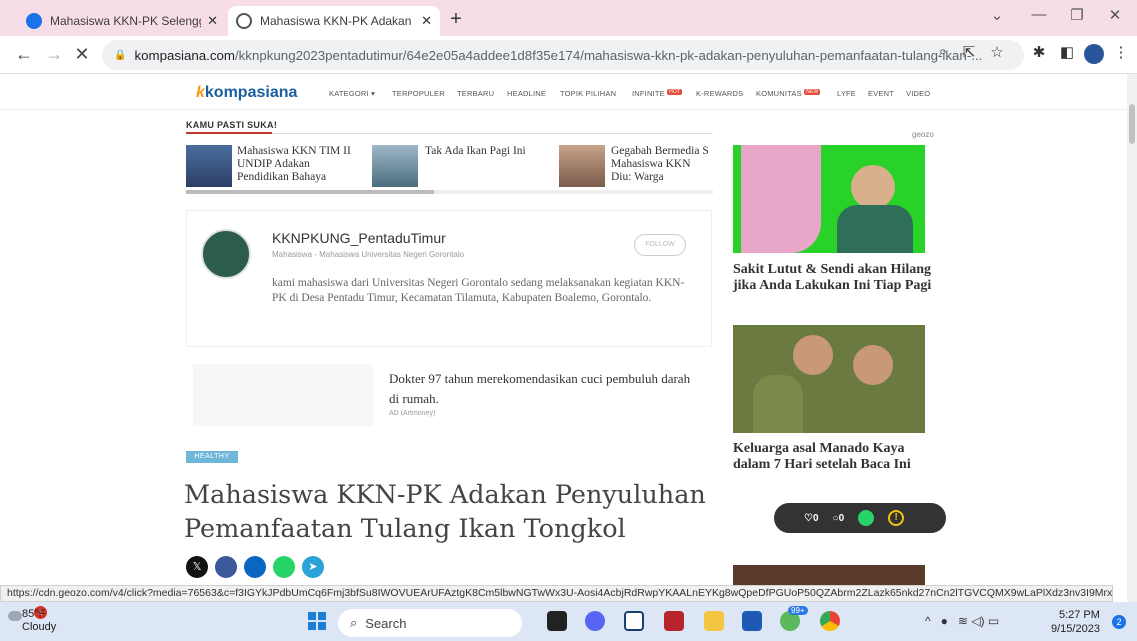  Describe the element at coordinates (34, 614) in the screenshot. I see `temperature: 85°F` at that location.